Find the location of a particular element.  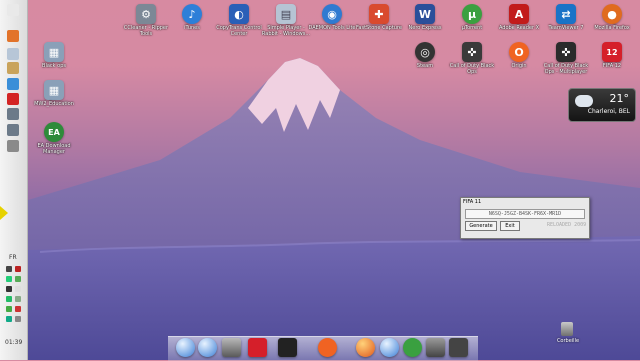

desktop-icon-label: Origin is located at coordinates (519, 66).